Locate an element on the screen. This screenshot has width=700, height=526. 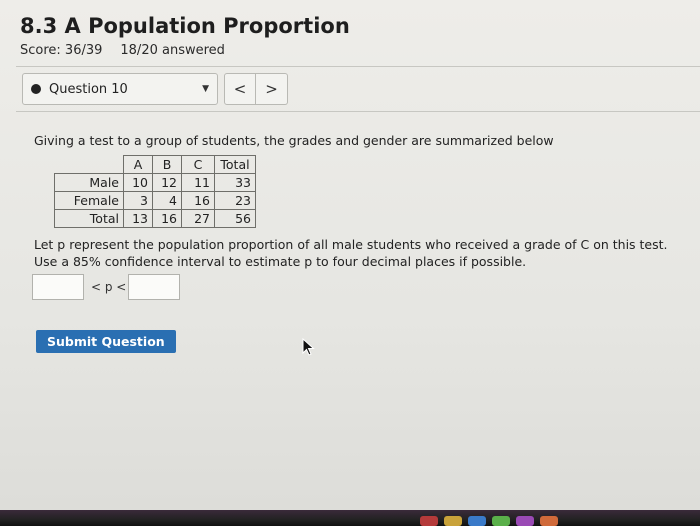
screen-bezel is located at coordinates (350, 518).